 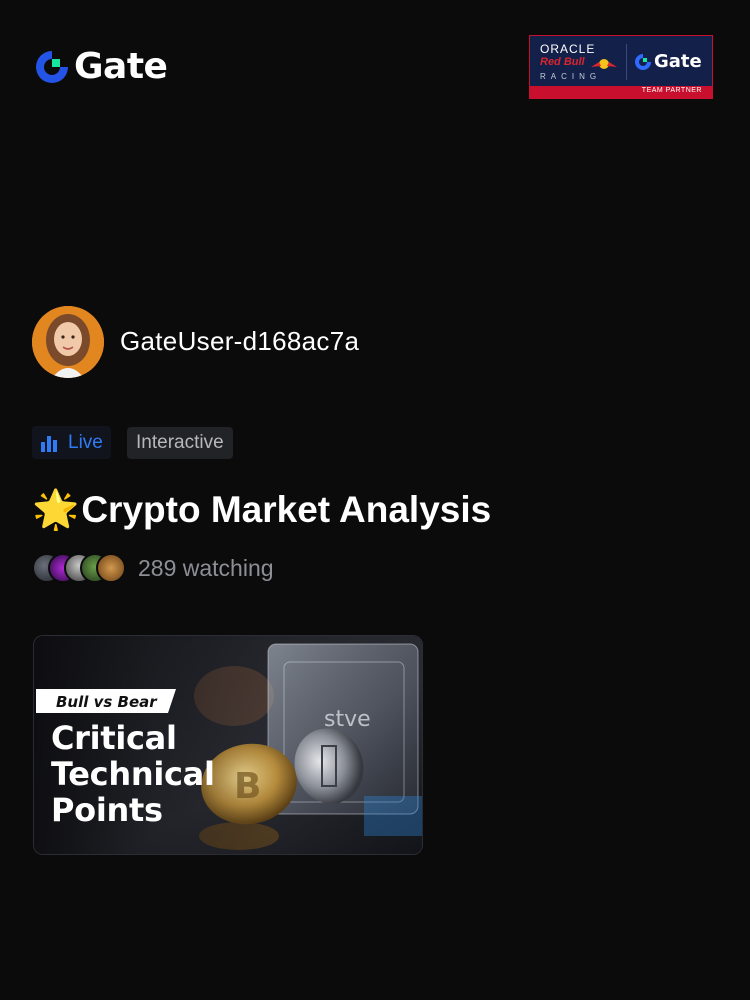 I want to click on interactive-label: Interactive, so click(x=180, y=442).